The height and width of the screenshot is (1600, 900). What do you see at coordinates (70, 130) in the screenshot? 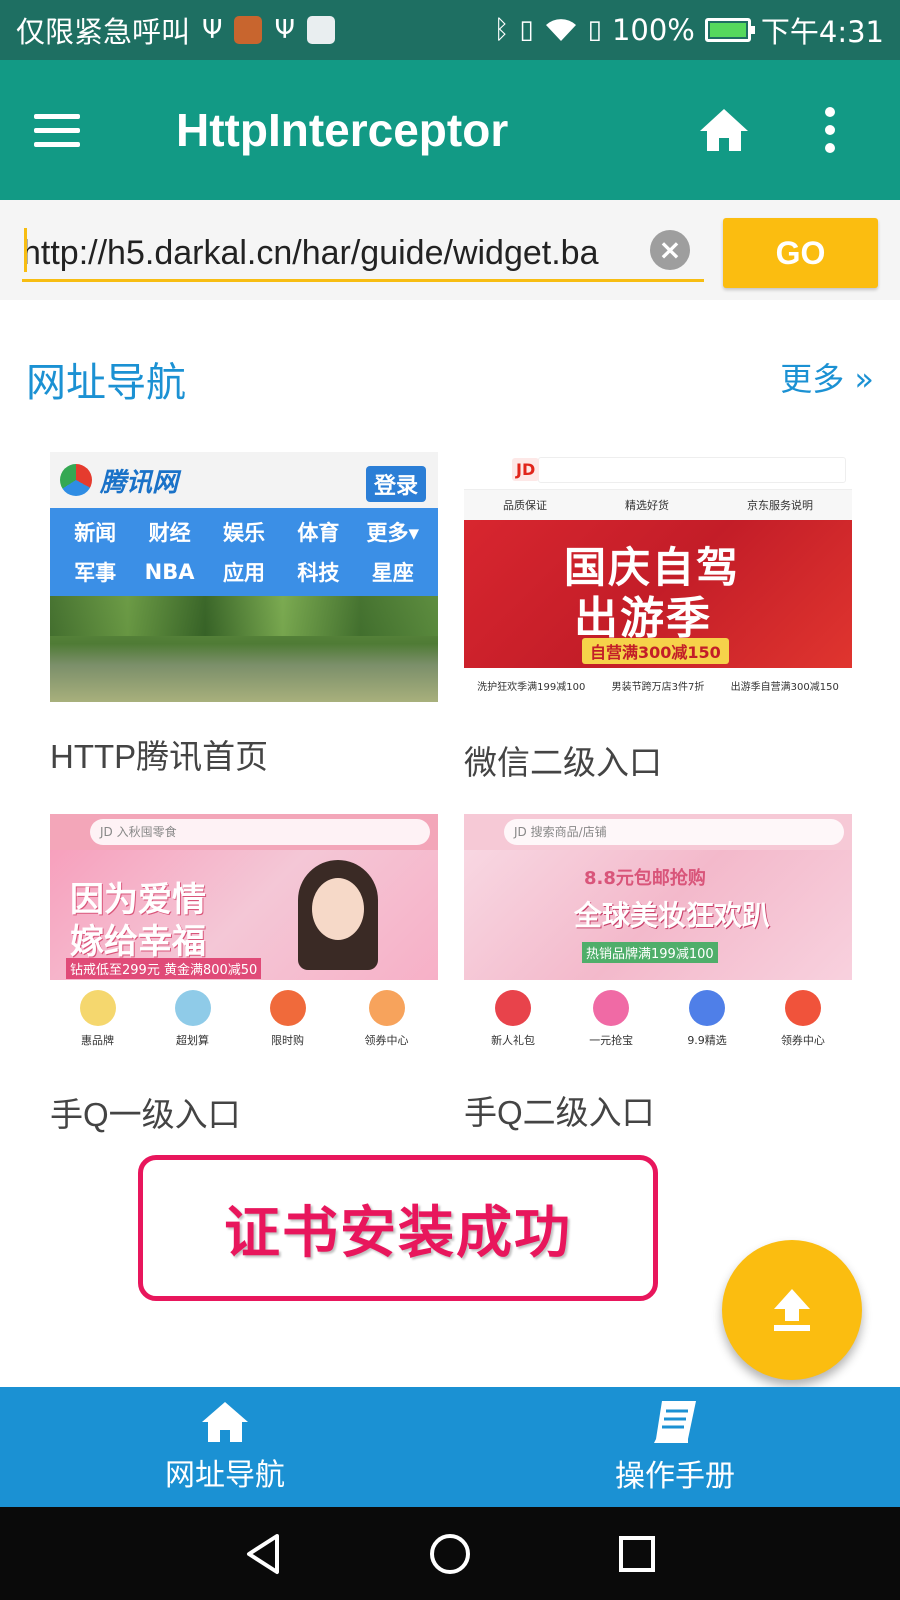
I see `menu-icon` at bounding box center [70, 130].